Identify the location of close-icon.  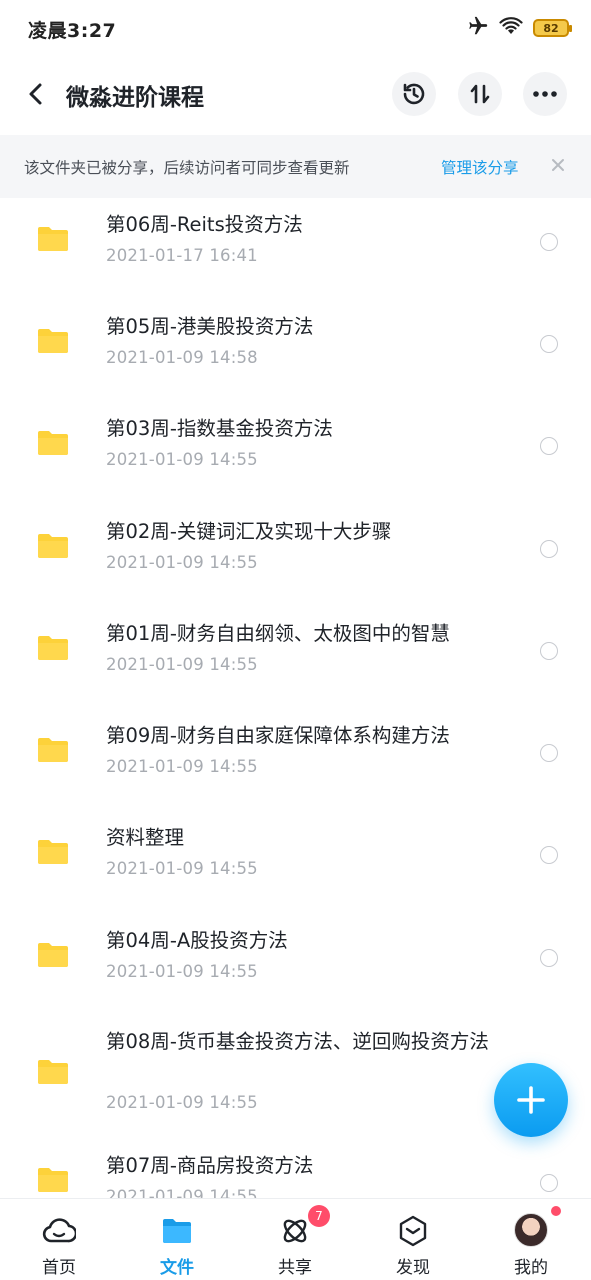
(558, 165).